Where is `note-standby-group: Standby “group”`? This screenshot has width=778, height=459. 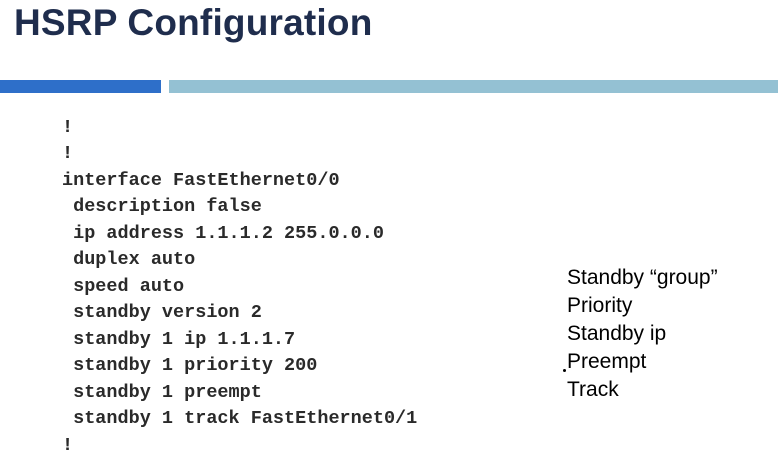 note-standby-group: Standby “group” is located at coordinates (642, 277).